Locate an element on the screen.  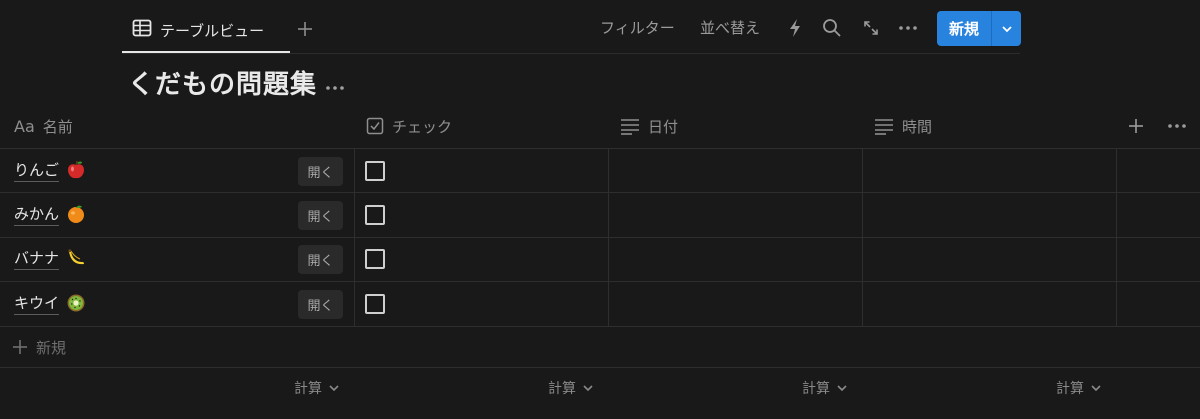
table-row: バナナ 開く is located at coordinates (600, 259).